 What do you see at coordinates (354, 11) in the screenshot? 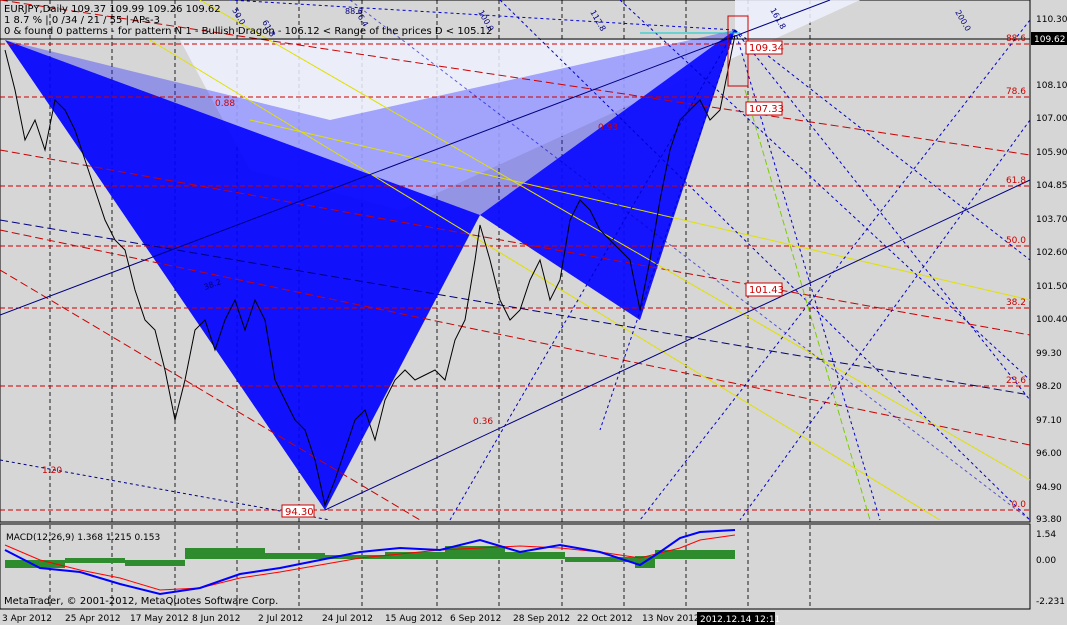
I see `fan-label-88-6: 88.6` at bounding box center [354, 11].